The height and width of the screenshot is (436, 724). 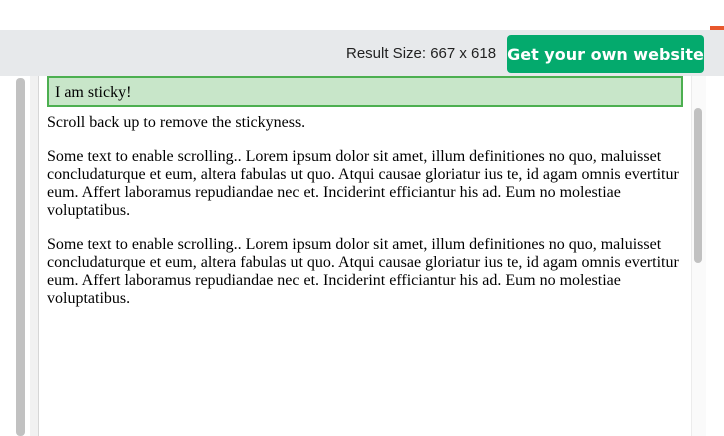 I want to click on right-margin, so click(x=715, y=256).